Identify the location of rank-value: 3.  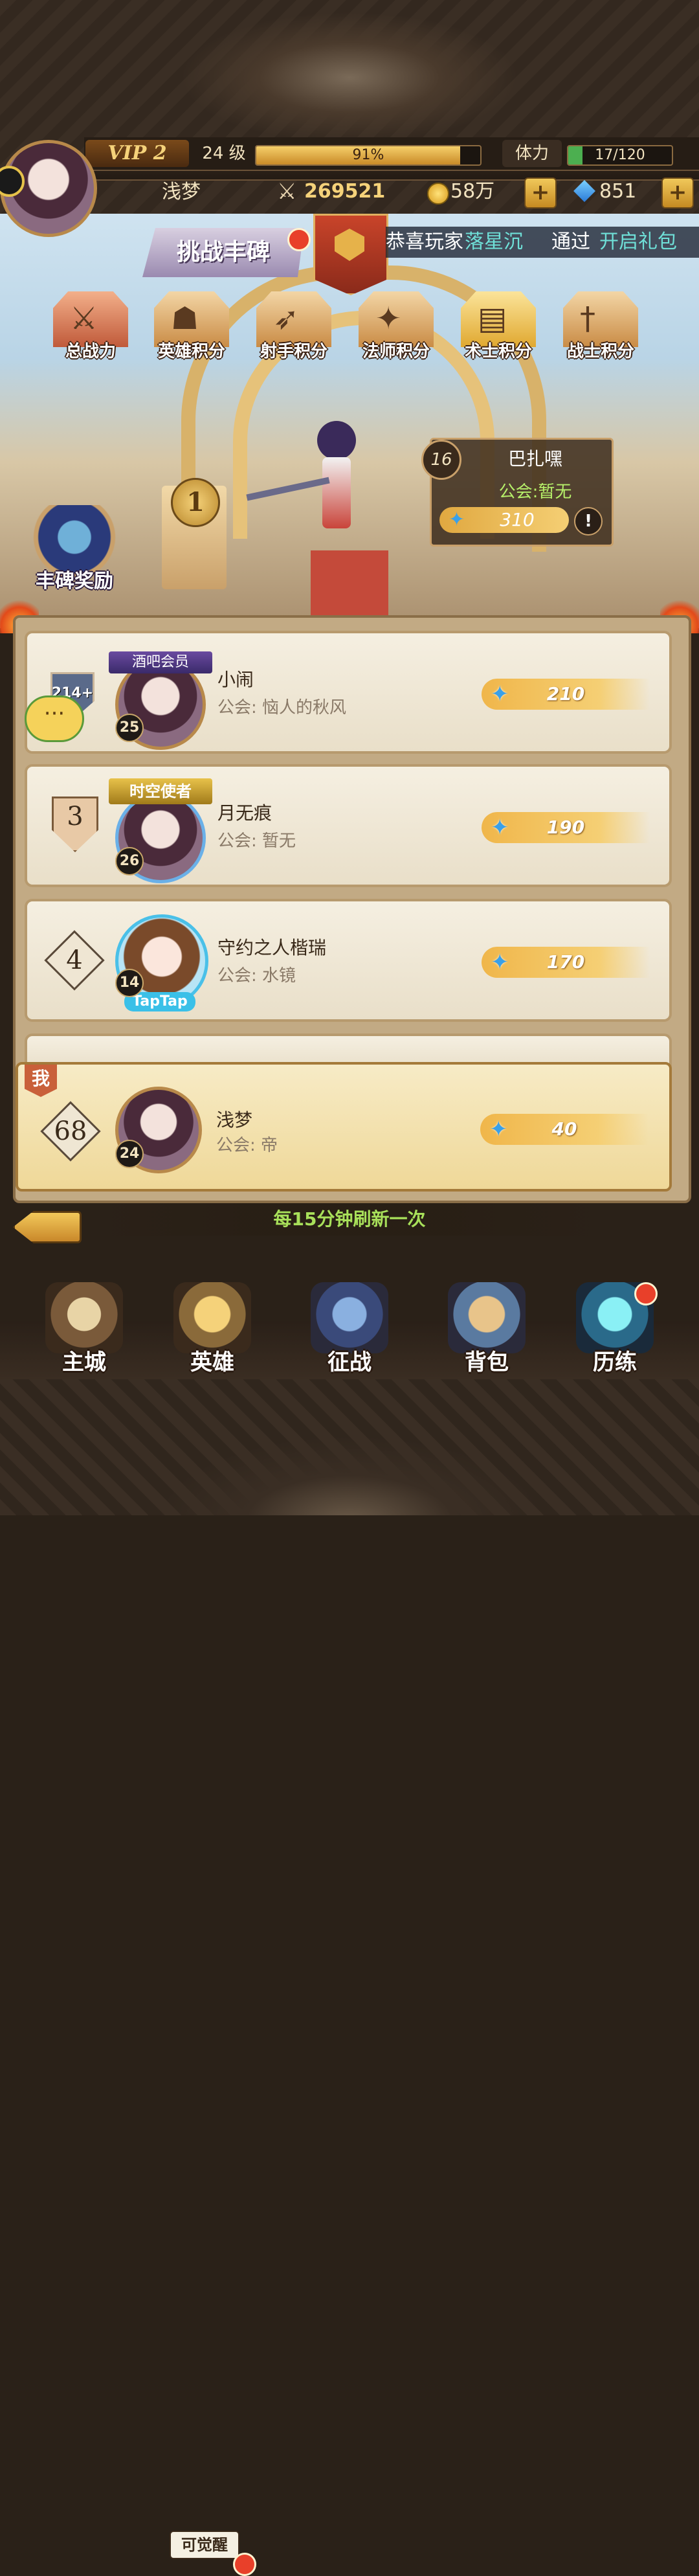
(75, 816).